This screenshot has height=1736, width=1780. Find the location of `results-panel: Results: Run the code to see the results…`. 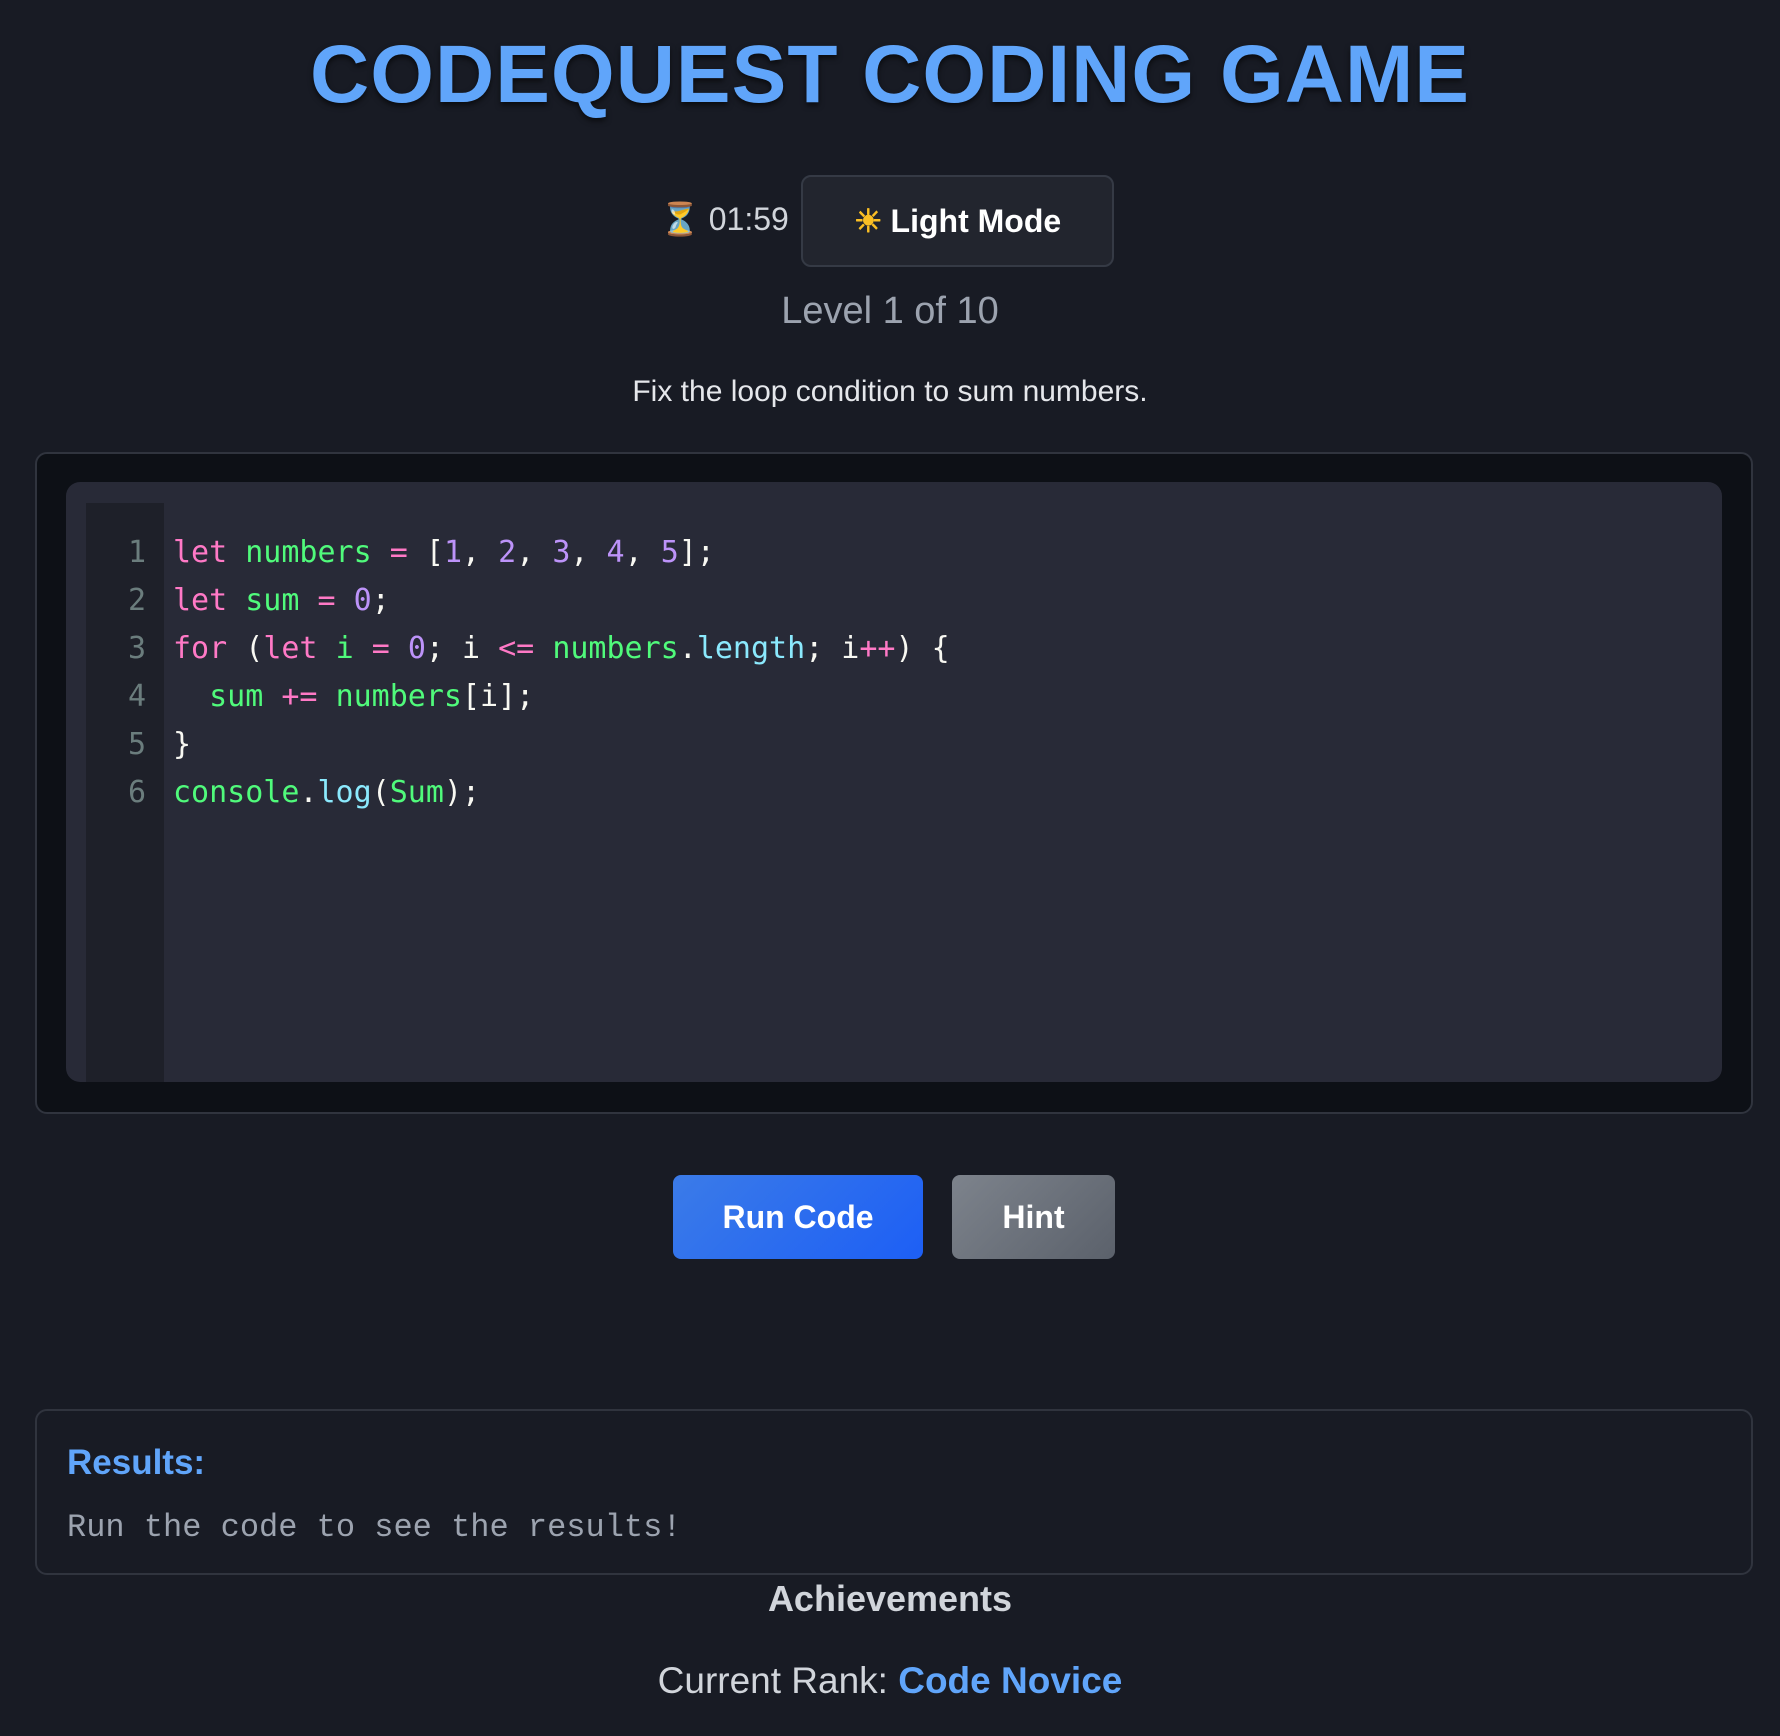

results-panel: Results: Run the code to see the results… is located at coordinates (894, 1492).